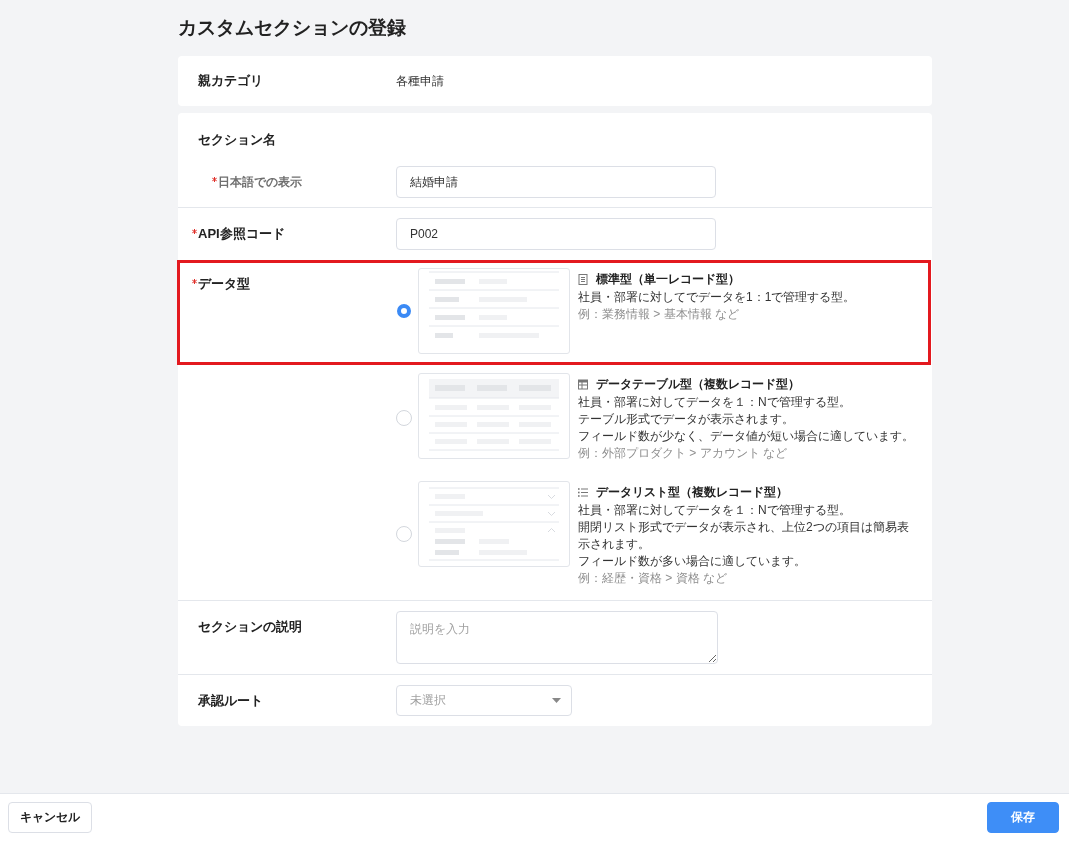 This screenshot has width=1069, height=841. Describe the element at coordinates (746, 436) in the screenshot. I see `option-description: フィールド数が少なく、データ値が短い場合に適しています。` at that location.